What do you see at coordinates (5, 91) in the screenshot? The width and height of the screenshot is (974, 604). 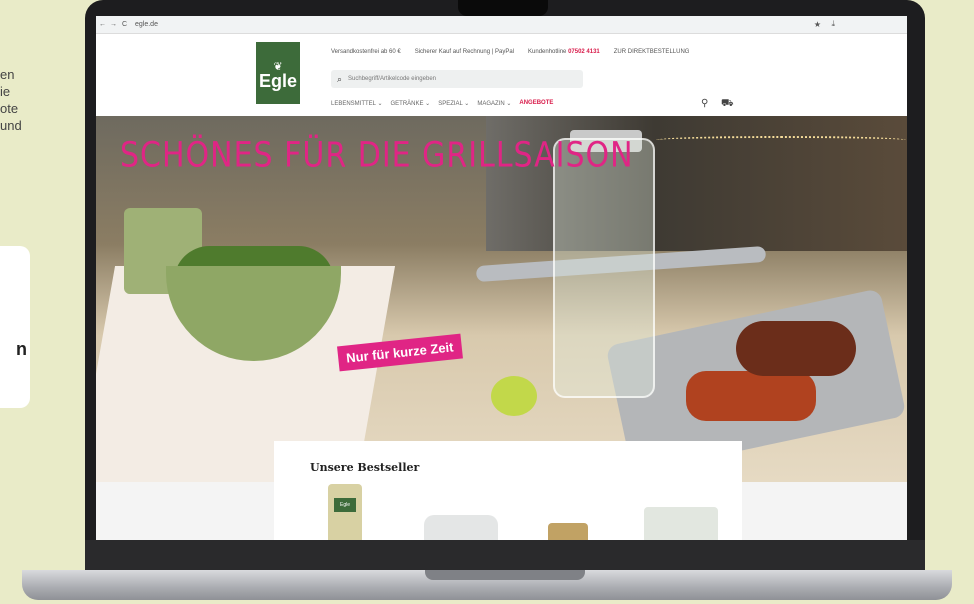 I see `side-text-line: ie` at bounding box center [5, 91].